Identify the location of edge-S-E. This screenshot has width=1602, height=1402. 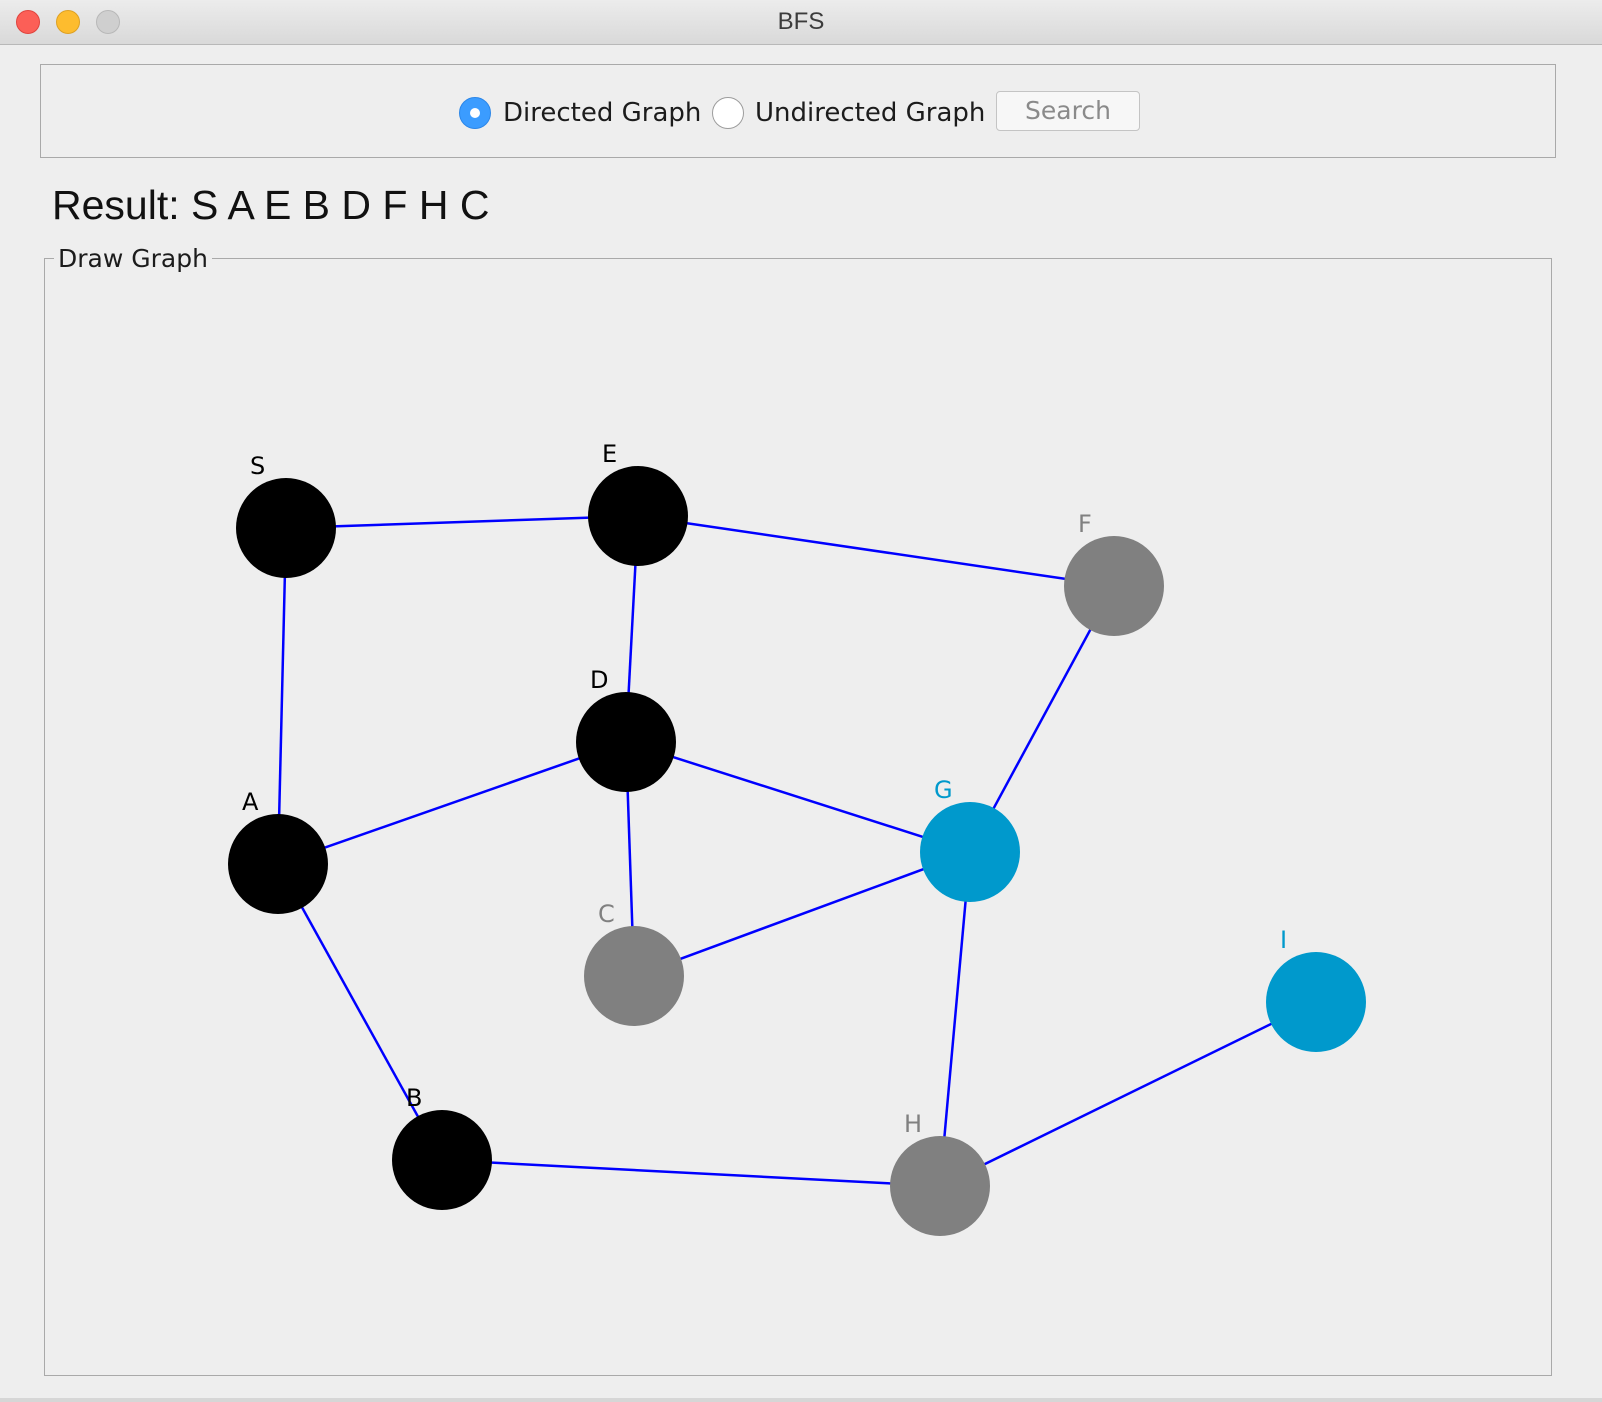
(458, 518).